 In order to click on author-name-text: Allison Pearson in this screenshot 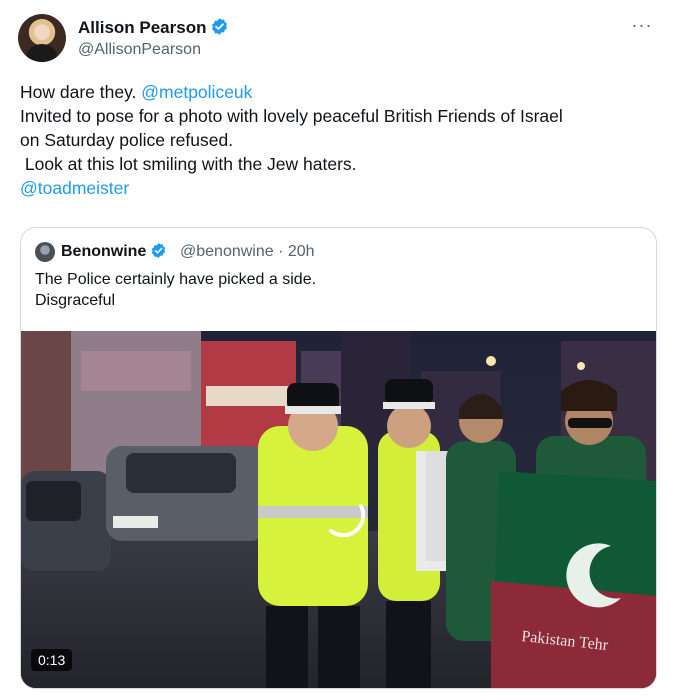, I will do `click(142, 27)`.